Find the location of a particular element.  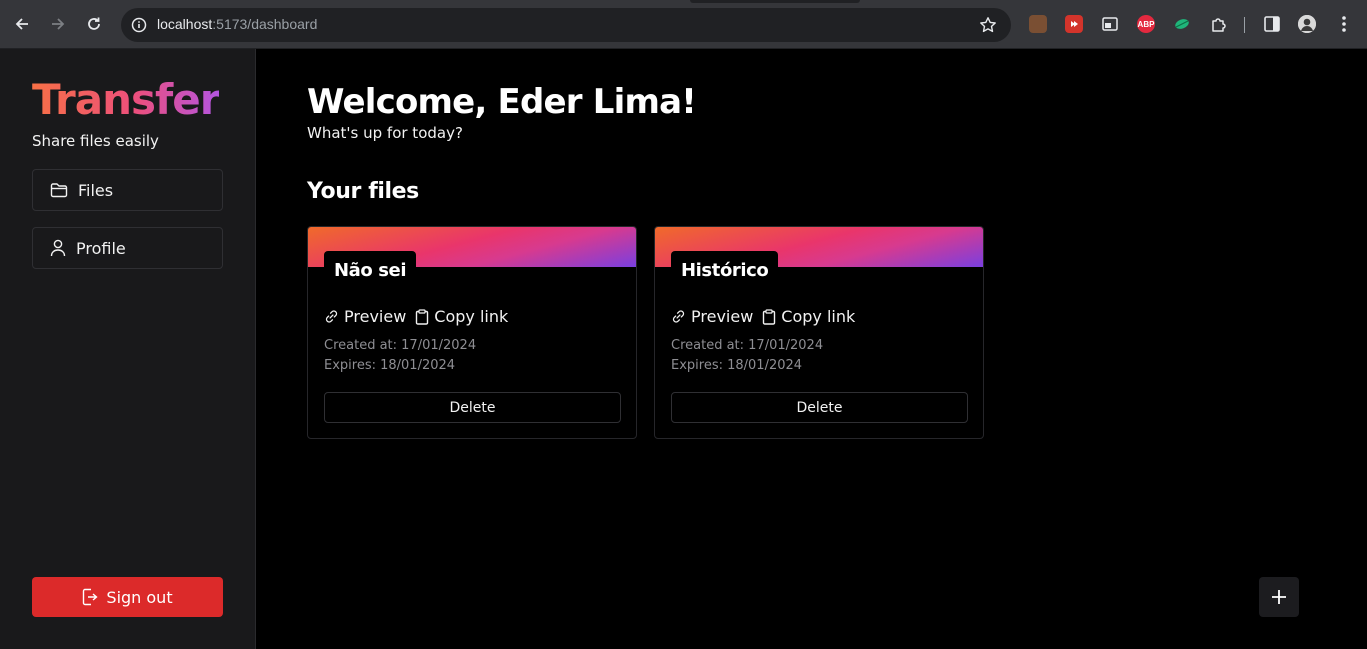

add-file-button is located at coordinates (1279, 597).